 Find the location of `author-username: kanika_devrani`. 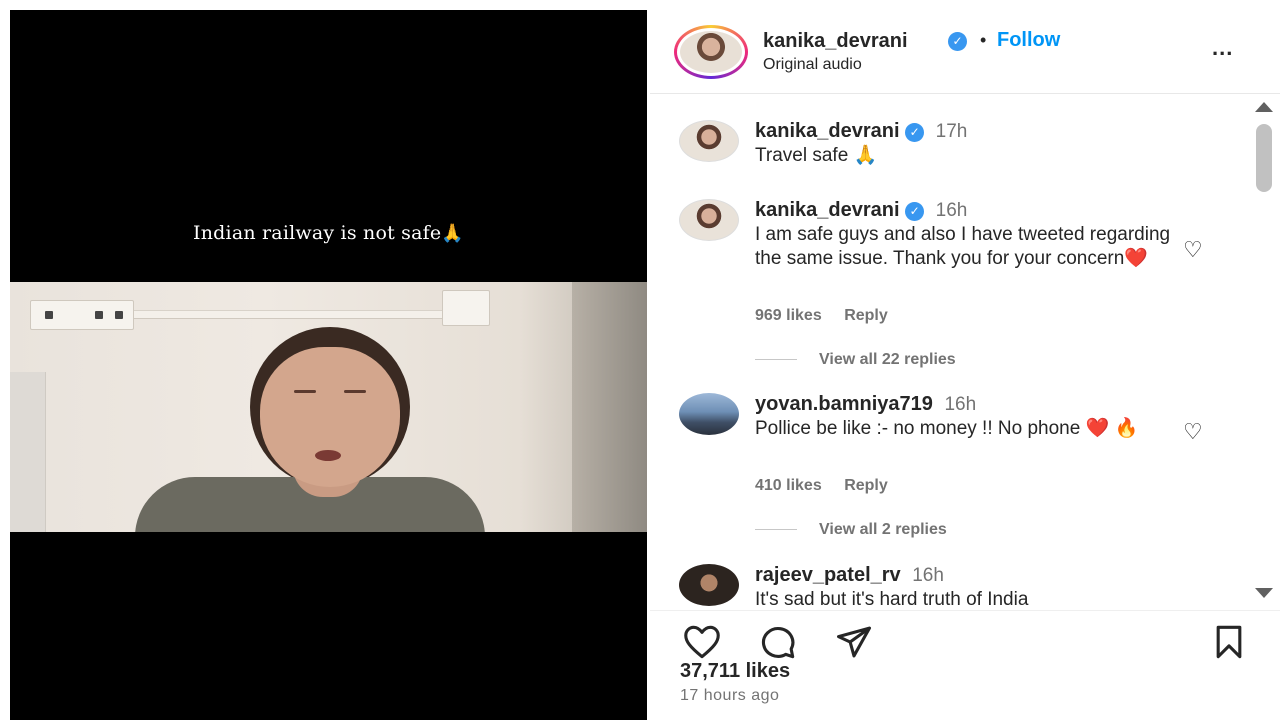

author-username: kanika_devrani is located at coordinates (835, 41).